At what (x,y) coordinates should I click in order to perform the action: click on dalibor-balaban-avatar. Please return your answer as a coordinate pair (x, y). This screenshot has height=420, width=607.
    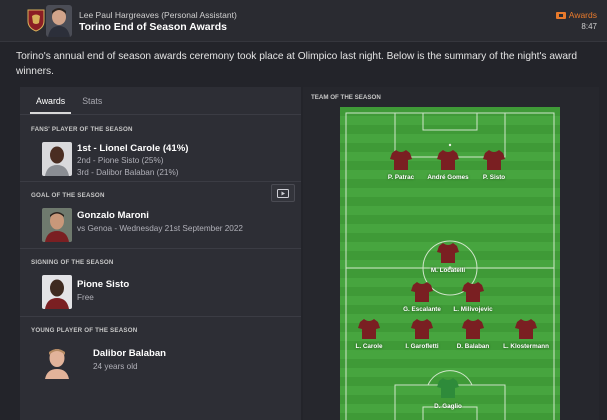
    Looking at the image, I should click on (57, 362).